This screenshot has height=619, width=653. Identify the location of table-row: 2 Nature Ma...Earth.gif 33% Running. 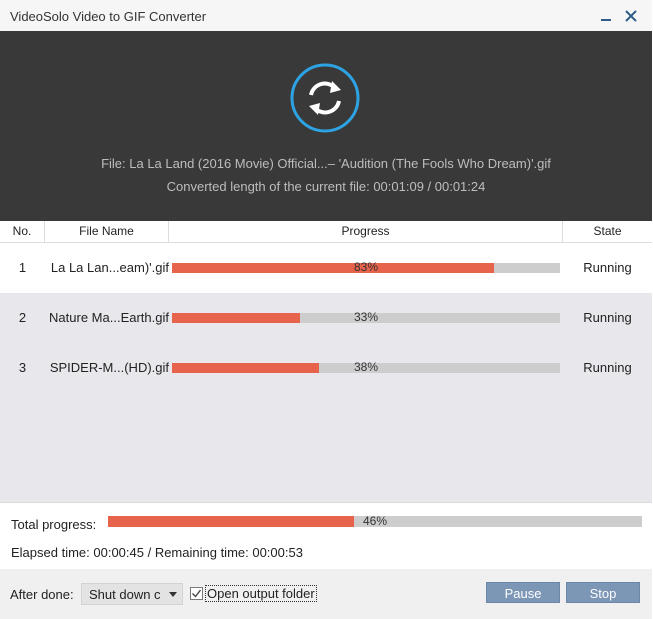
(326, 318).